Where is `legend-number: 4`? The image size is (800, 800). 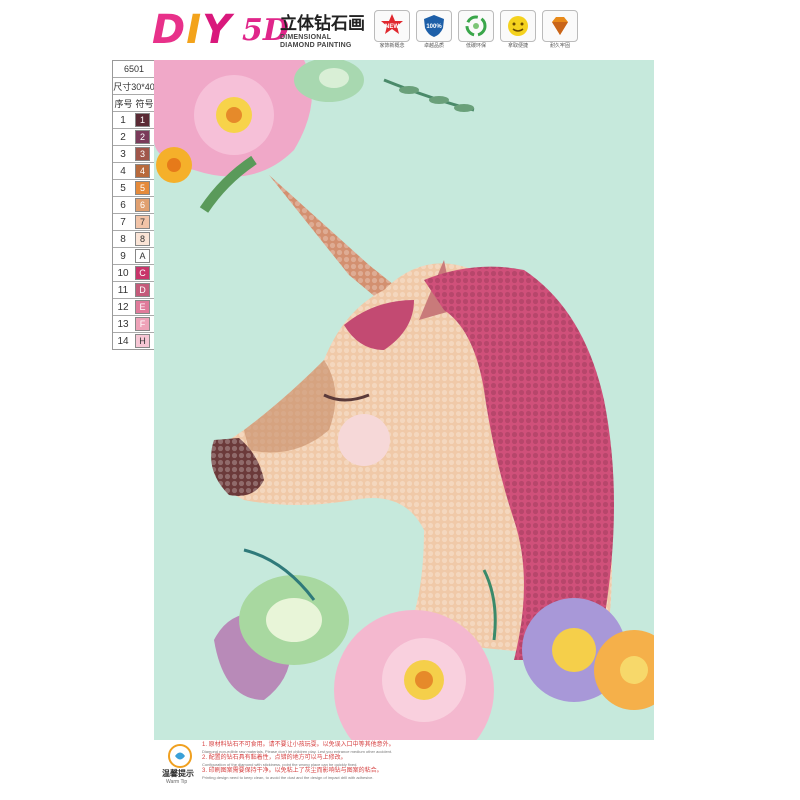 legend-number: 4 is located at coordinates (123, 171).